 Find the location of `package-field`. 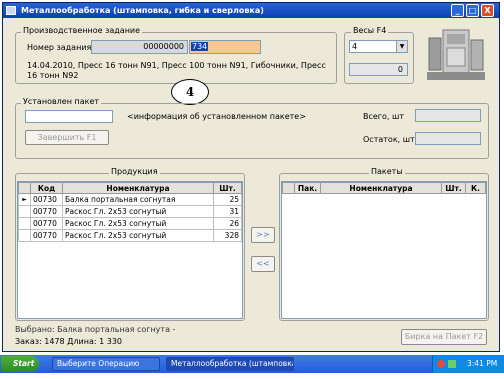

package-field is located at coordinates (69, 116).